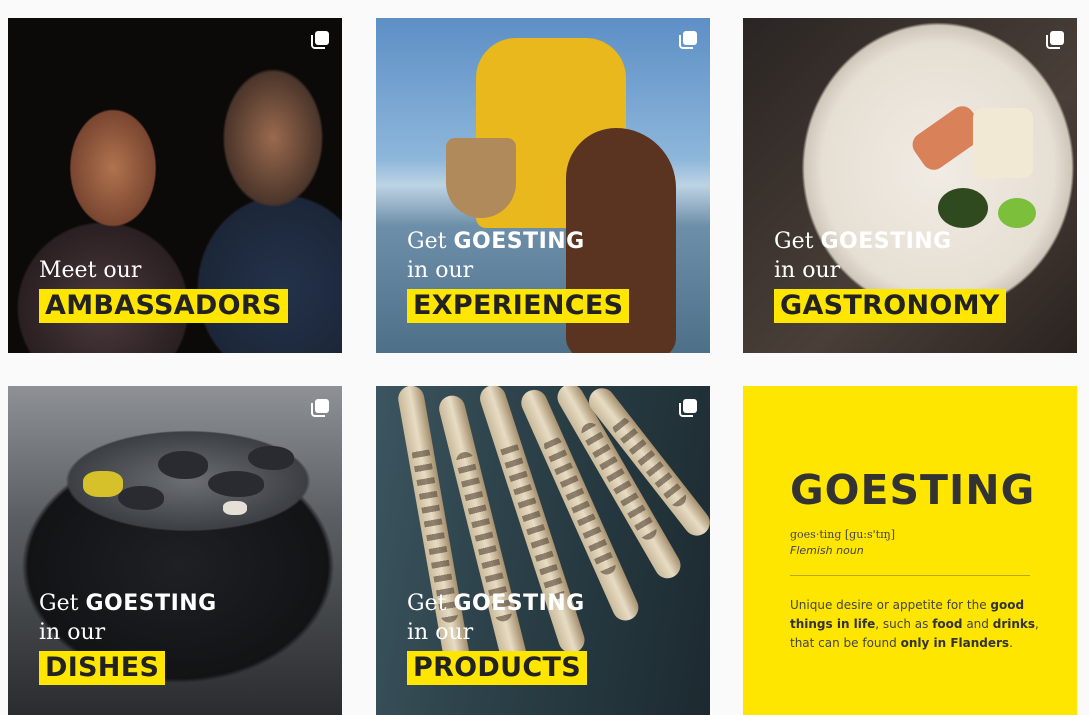 The height and width of the screenshot is (715, 1089). Describe the element at coordinates (518, 275) in the screenshot. I see `post-caption-overlay: Get GOESTING in our EXPERIENCES` at that location.